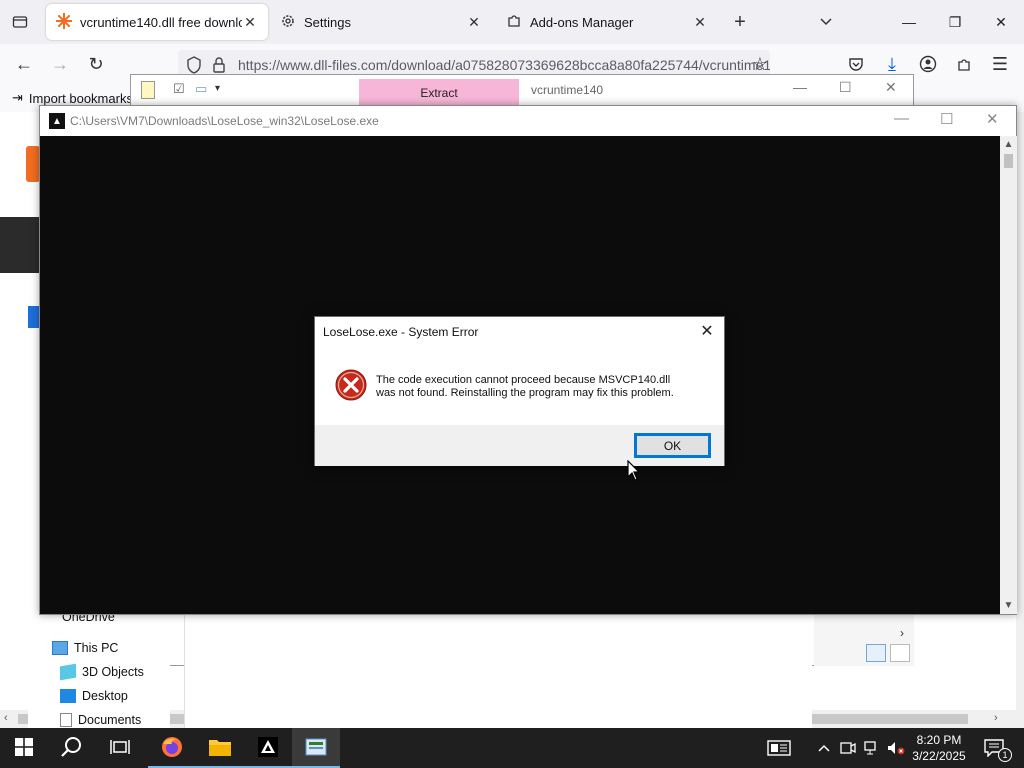 This screenshot has width=1024, height=768. I want to click on notification-count-badge: 1, so click(1005, 755).